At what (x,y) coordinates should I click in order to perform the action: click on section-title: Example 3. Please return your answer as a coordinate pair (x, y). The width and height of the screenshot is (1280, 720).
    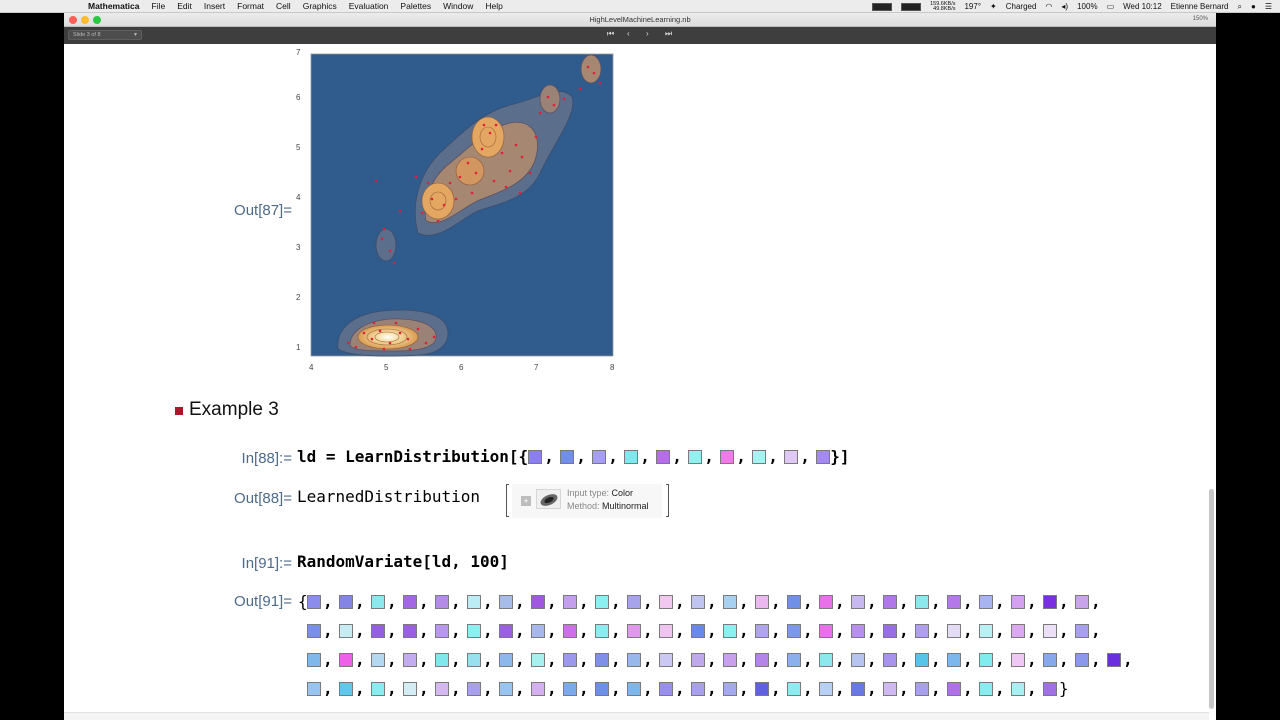
    Looking at the image, I should click on (234, 410).